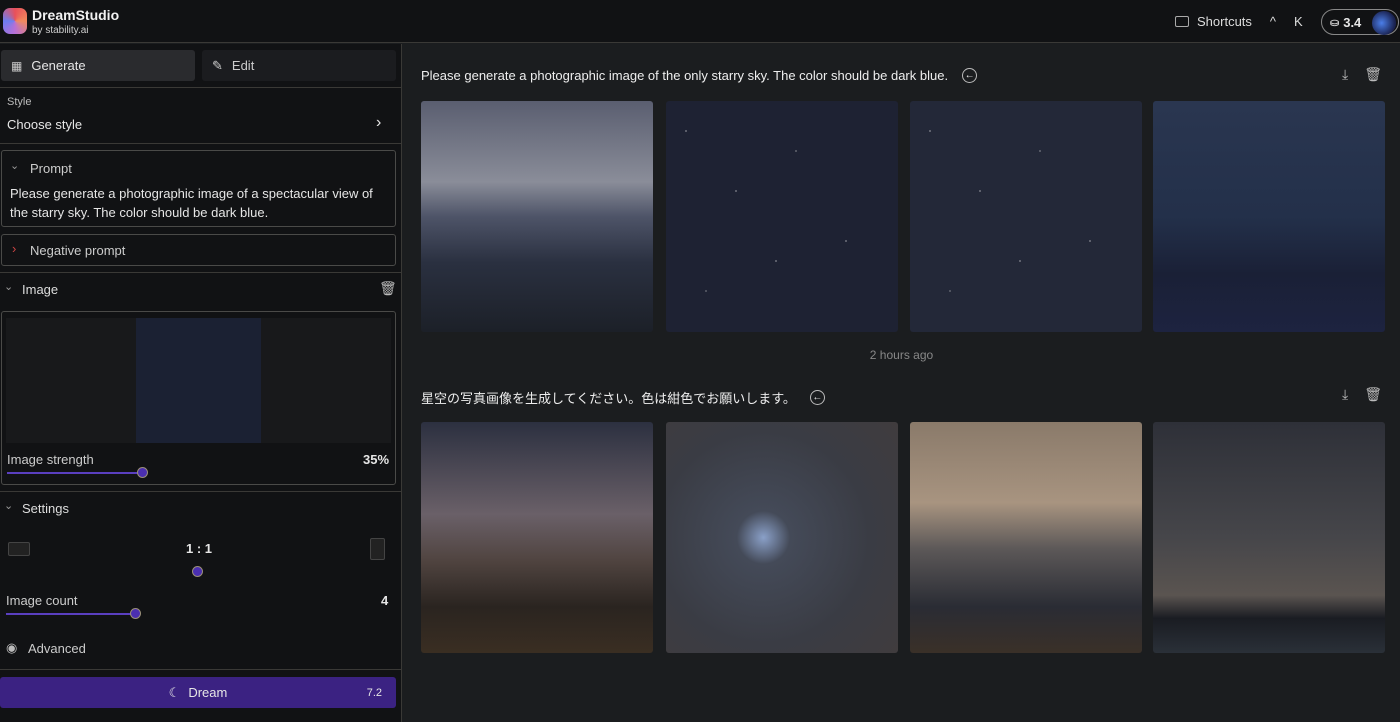 Image resolution: width=1400 pixels, height=722 pixels. Describe the element at coordinates (608, 398) in the screenshot. I see `prompt-text: 星空の写真画像を生成してください。色は紺色でお願いします。` at that location.